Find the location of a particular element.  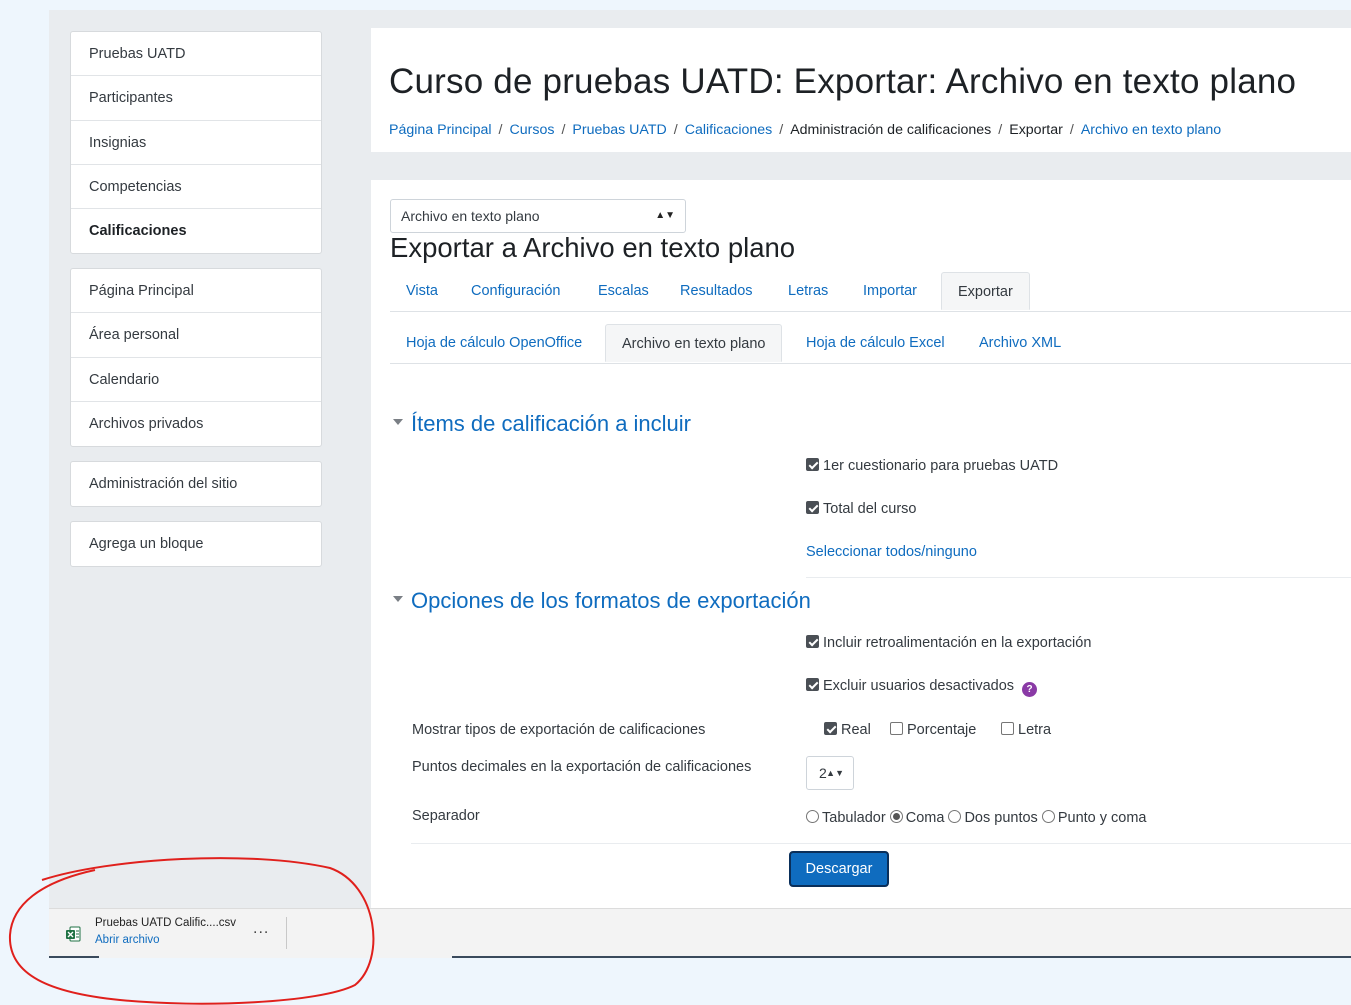

breadcrumb-item: Página Principal is located at coordinates (440, 130).